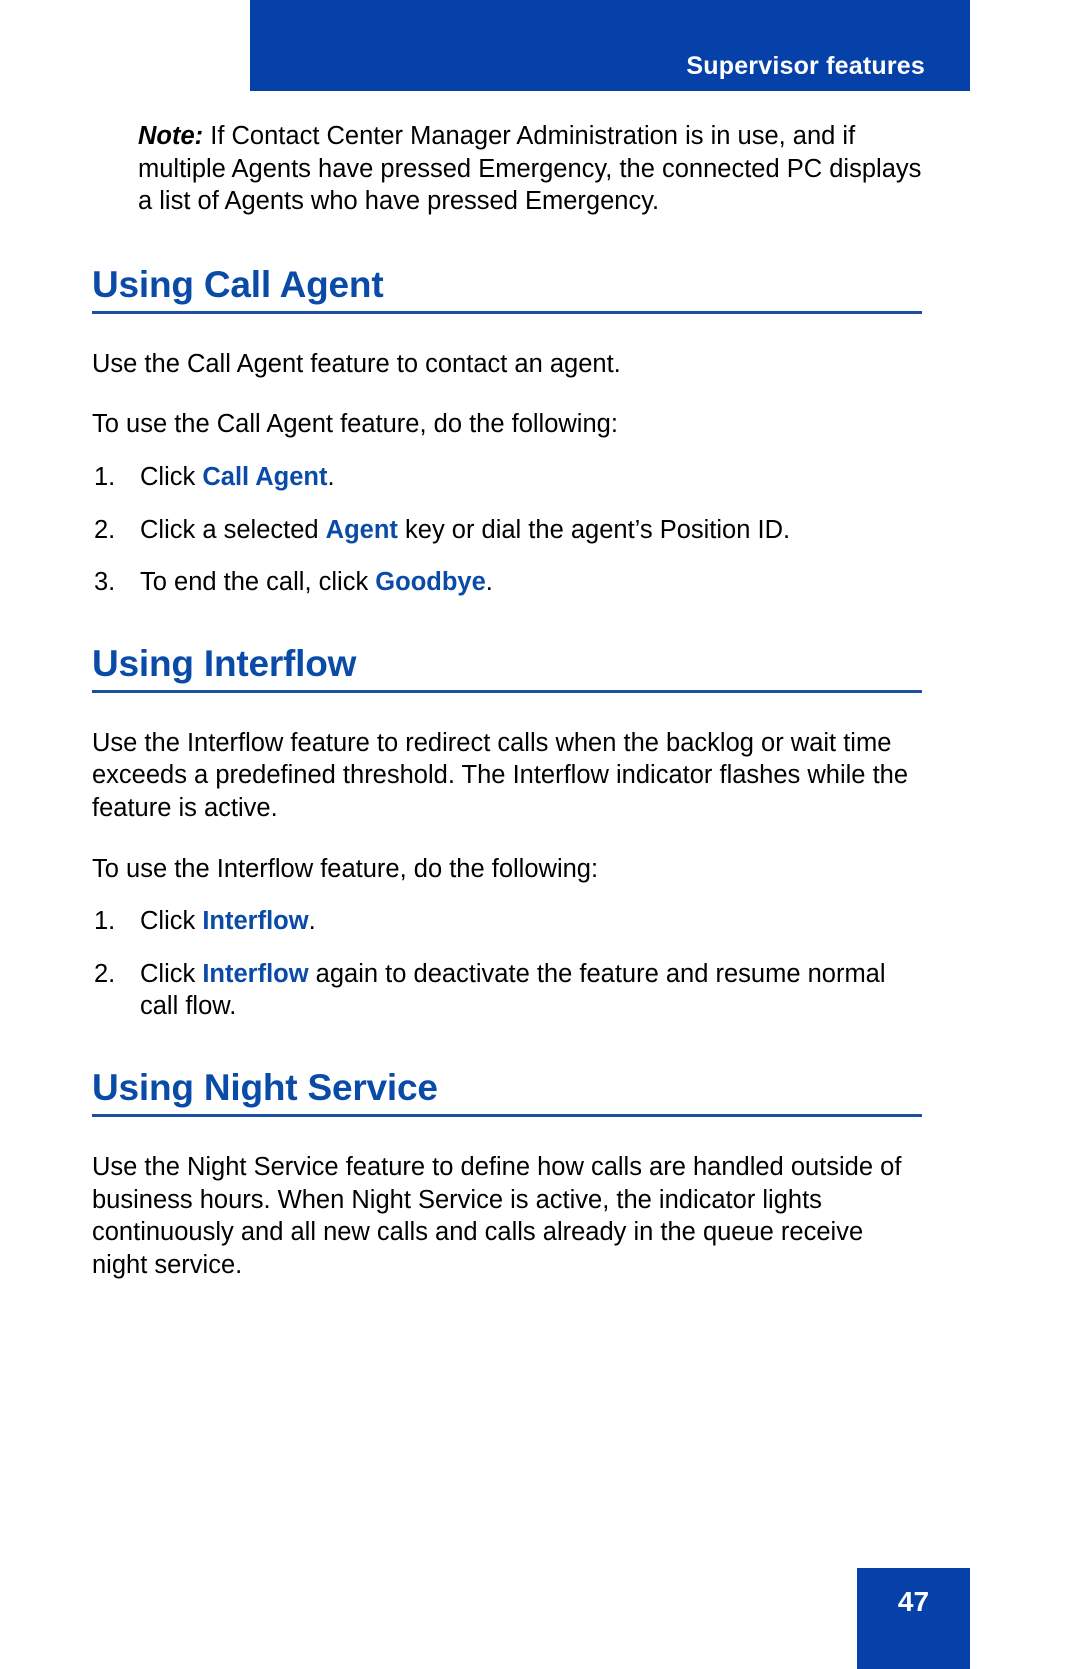 The image size is (1080, 1669). What do you see at coordinates (224, 663) in the screenshot?
I see `section-heading-using-interflow: Using Interflow` at bounding box center [224, 663].